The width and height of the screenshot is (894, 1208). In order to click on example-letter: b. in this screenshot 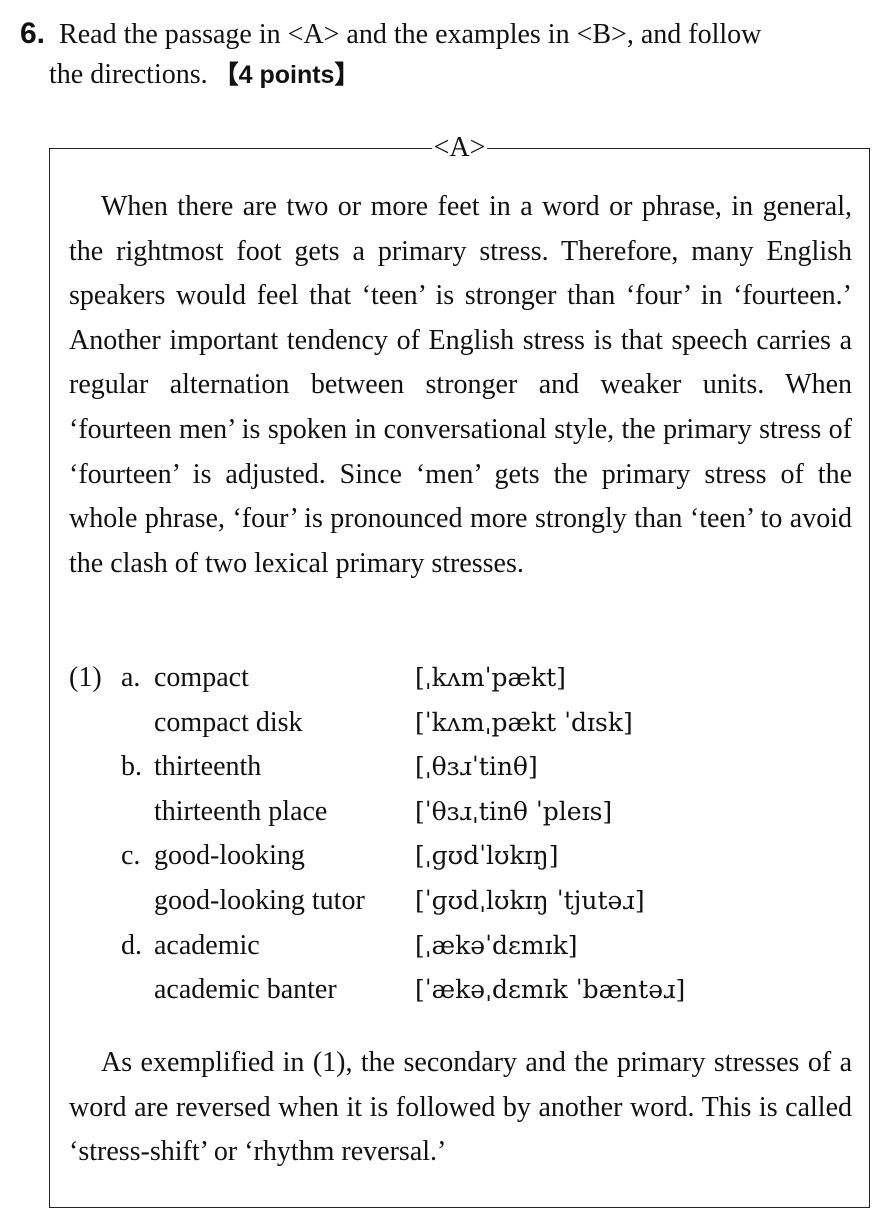, I will do `click(131, 767)`.